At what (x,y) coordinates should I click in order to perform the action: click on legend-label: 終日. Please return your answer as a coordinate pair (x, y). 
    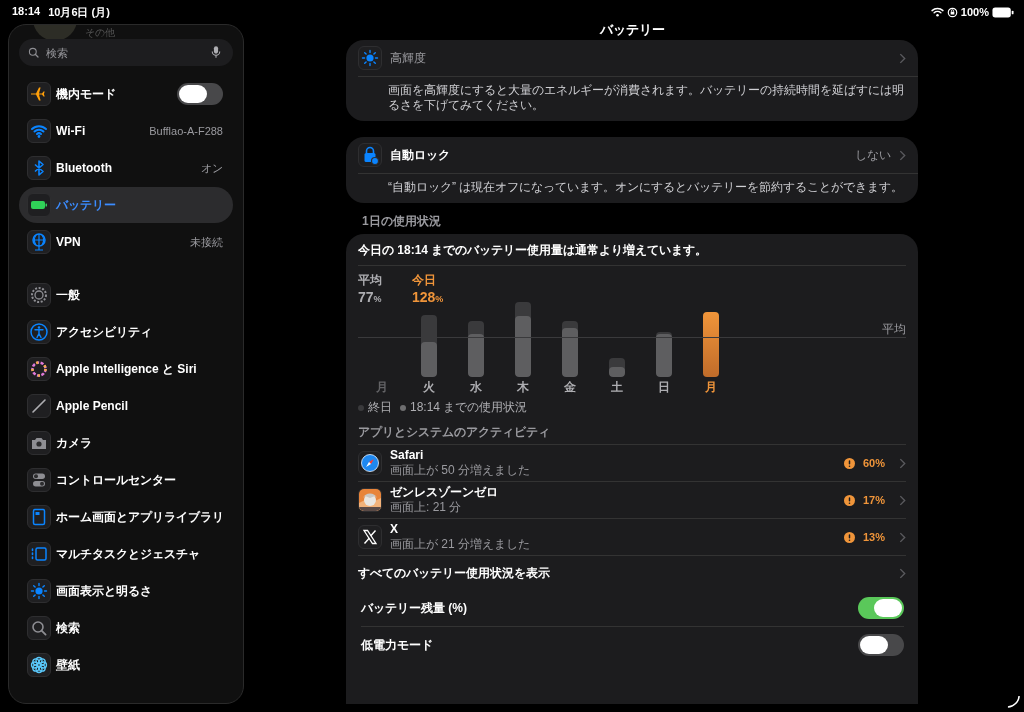
    Looking at the image, I should click on (380, 407).